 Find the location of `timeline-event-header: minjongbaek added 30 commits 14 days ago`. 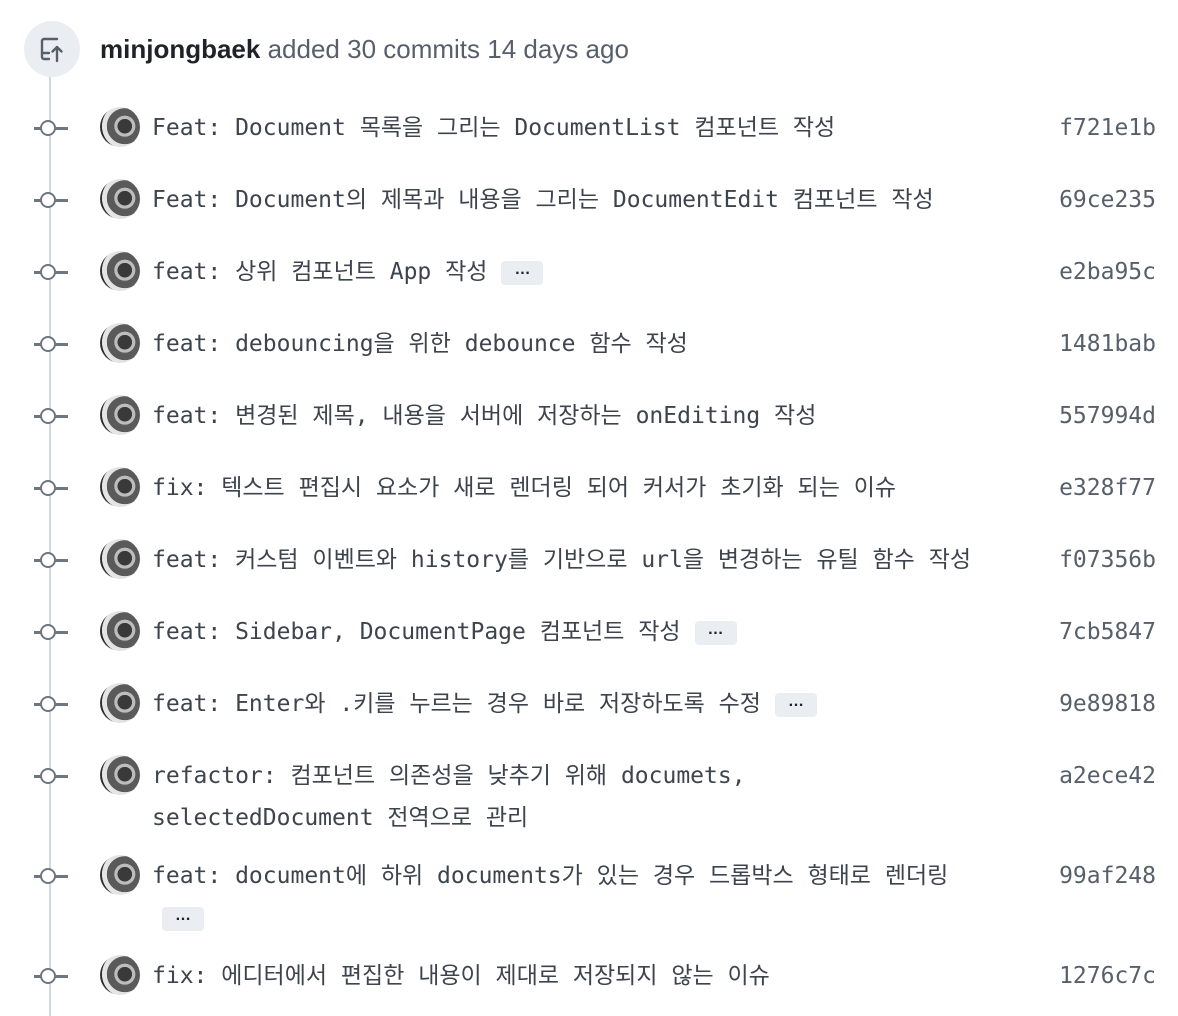

timeline-event-header: minjongbaek added 30 commits 14 days ago is located at coordinates (326, 49).